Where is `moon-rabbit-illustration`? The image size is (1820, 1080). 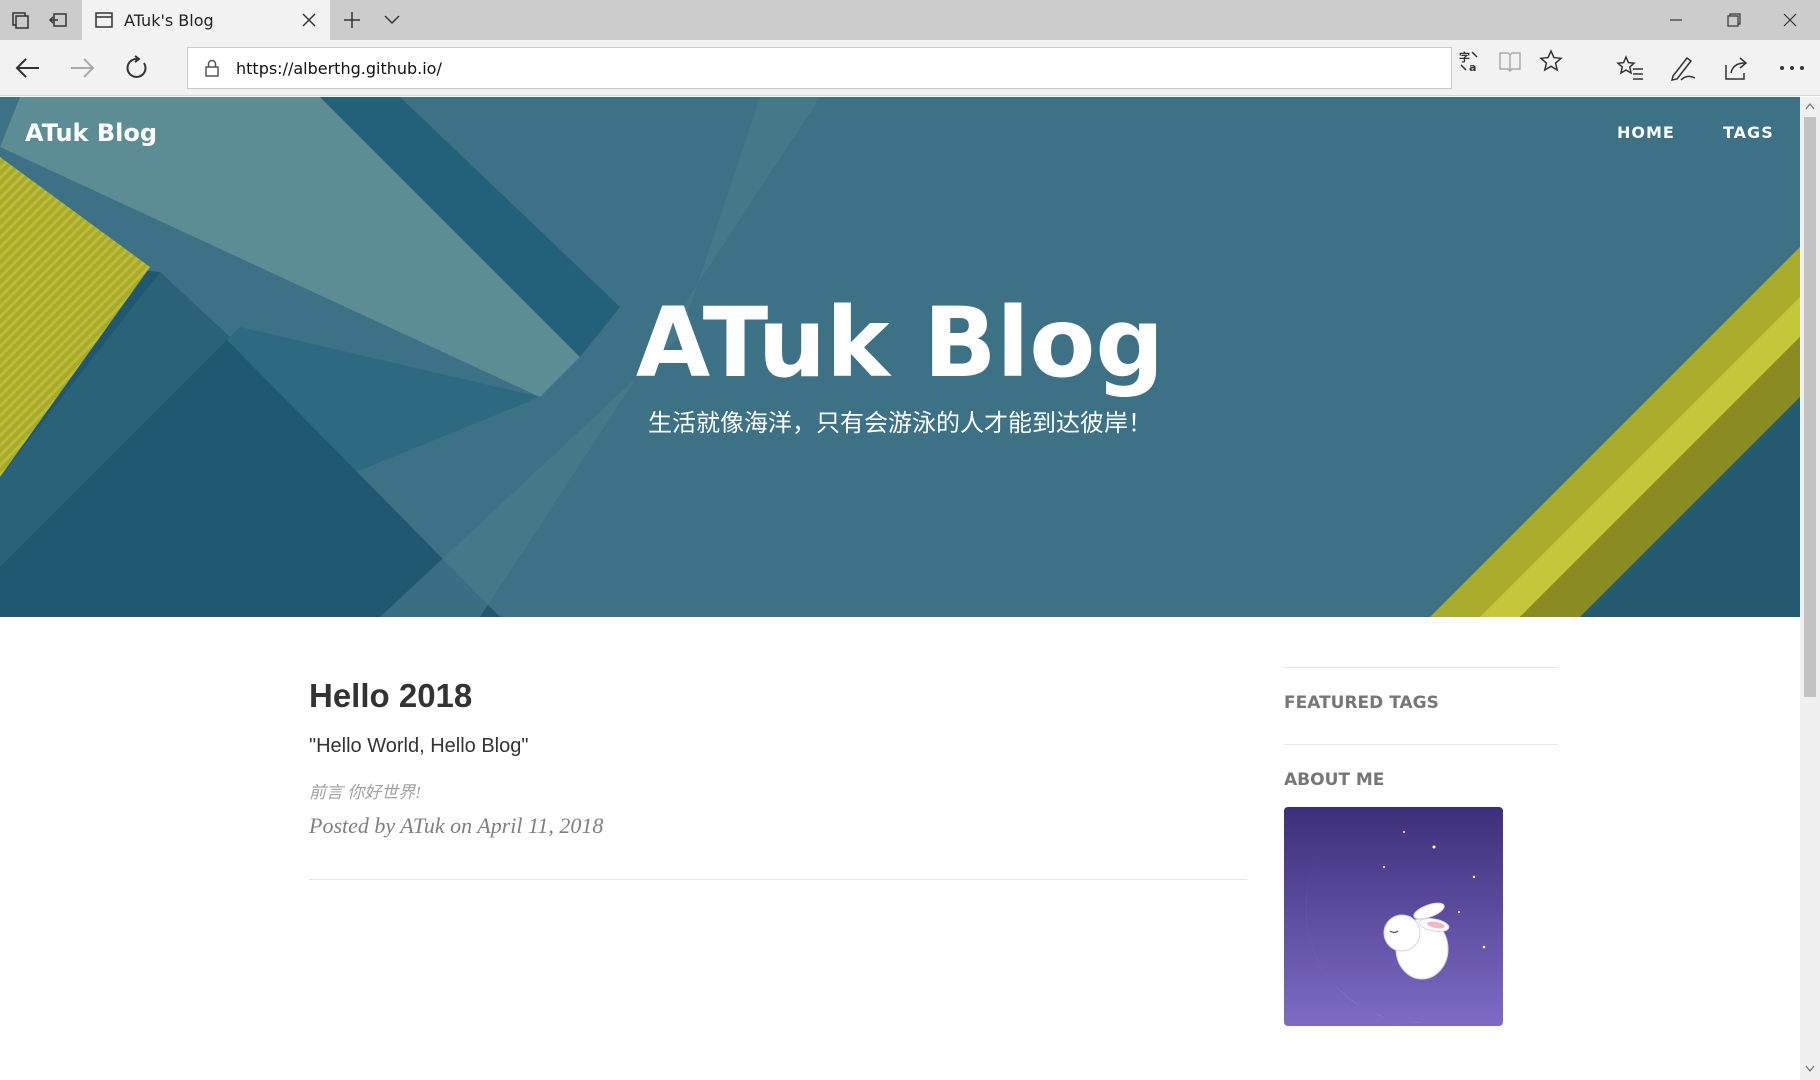
moon-rabbit-illustration is located at coordinates (1393, 916).